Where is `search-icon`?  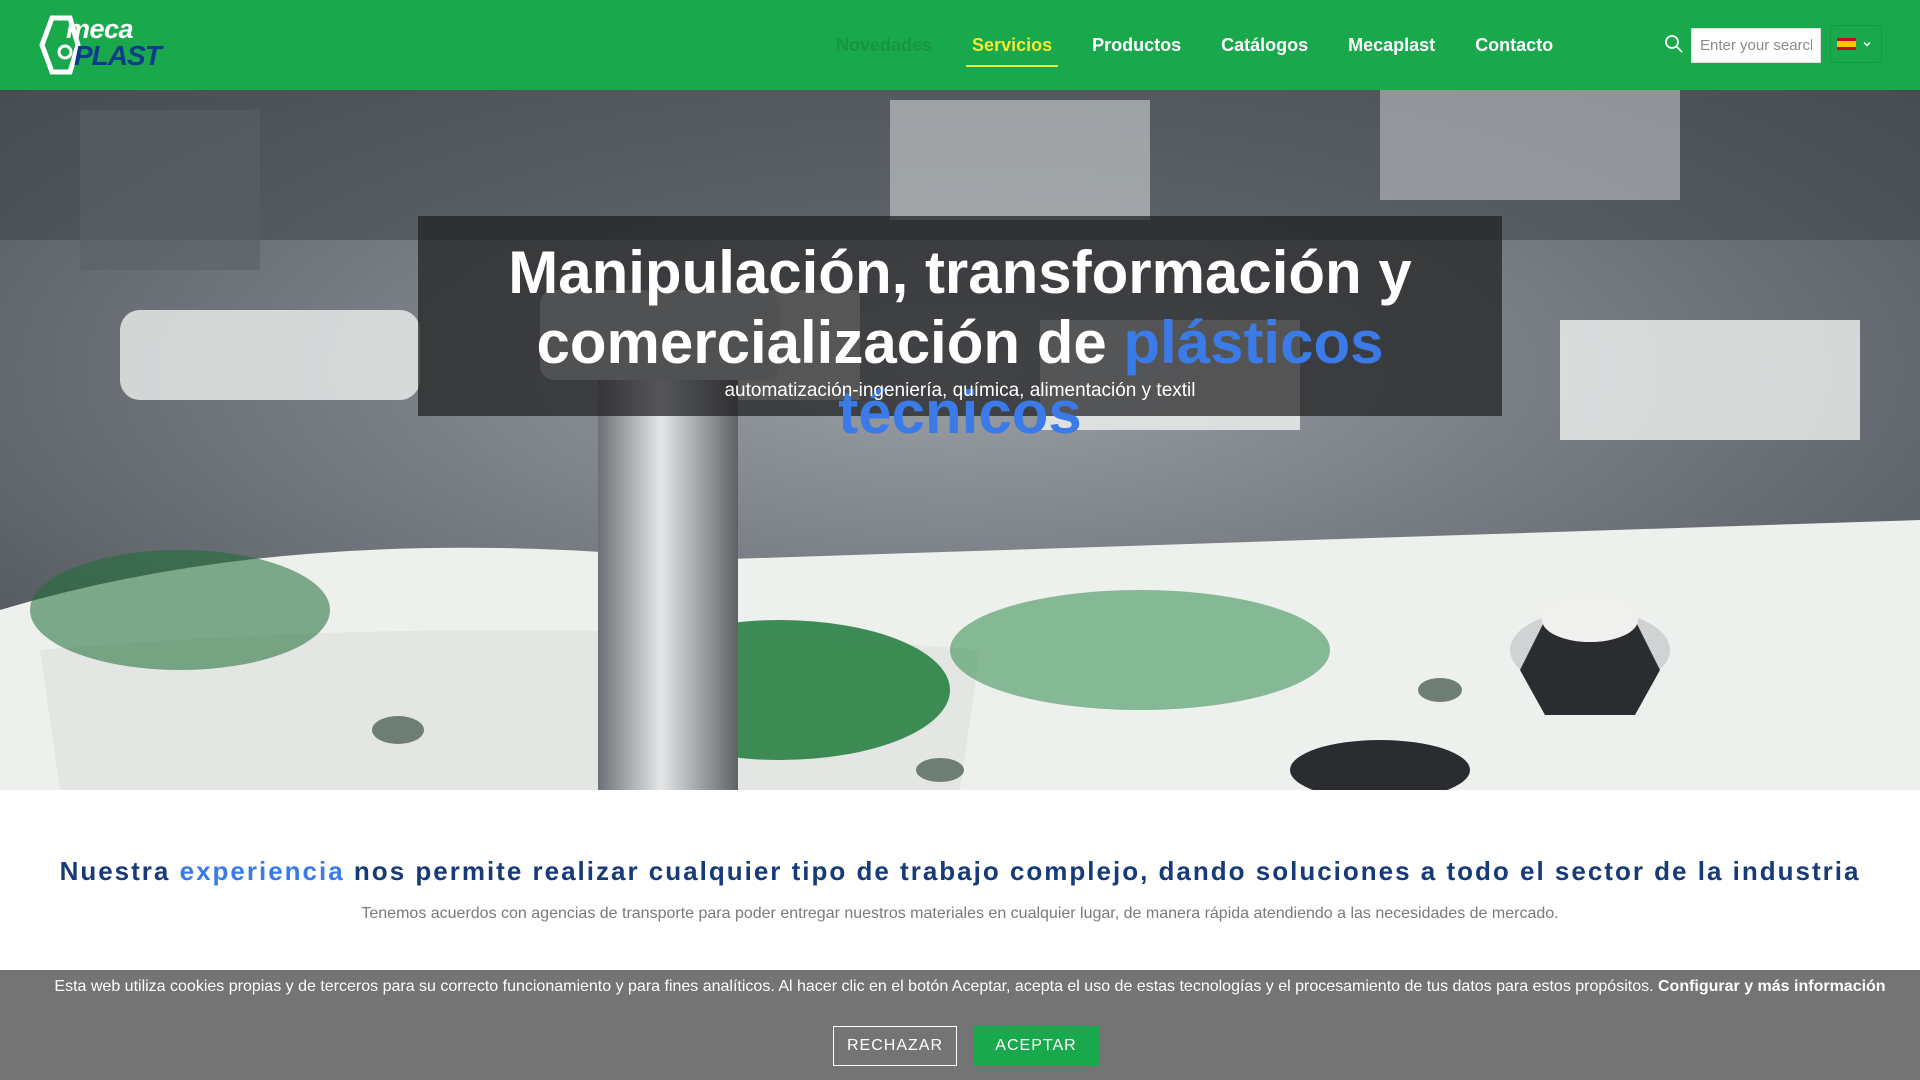
search-icon is located at coordinates (1674, 44).